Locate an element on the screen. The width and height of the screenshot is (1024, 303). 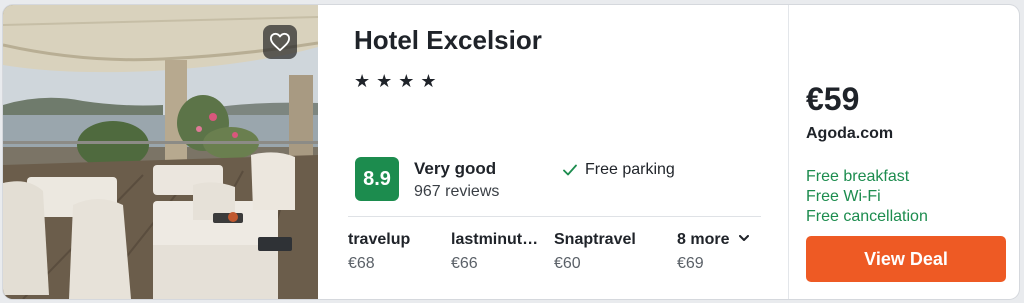
divider is located at coordinates (554, 216).